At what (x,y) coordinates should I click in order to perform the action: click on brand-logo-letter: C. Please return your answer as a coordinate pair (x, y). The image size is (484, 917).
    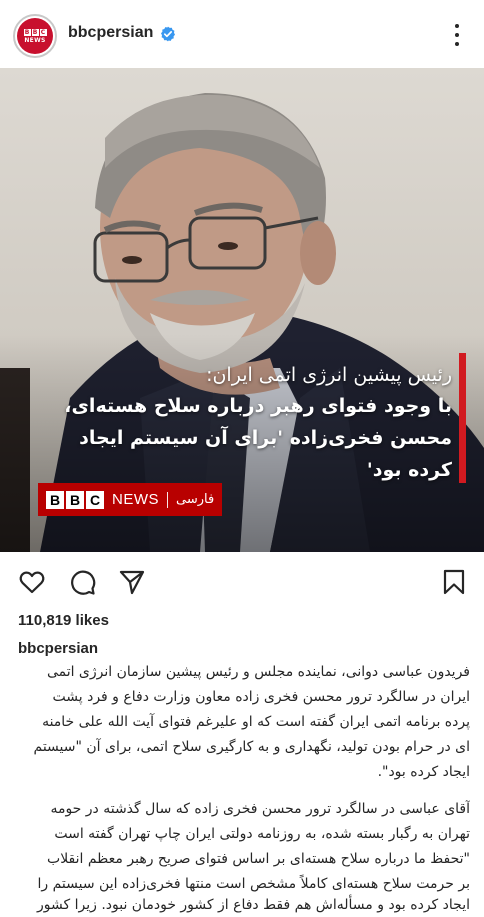
    Looking at the image, I should click on (95, 499).